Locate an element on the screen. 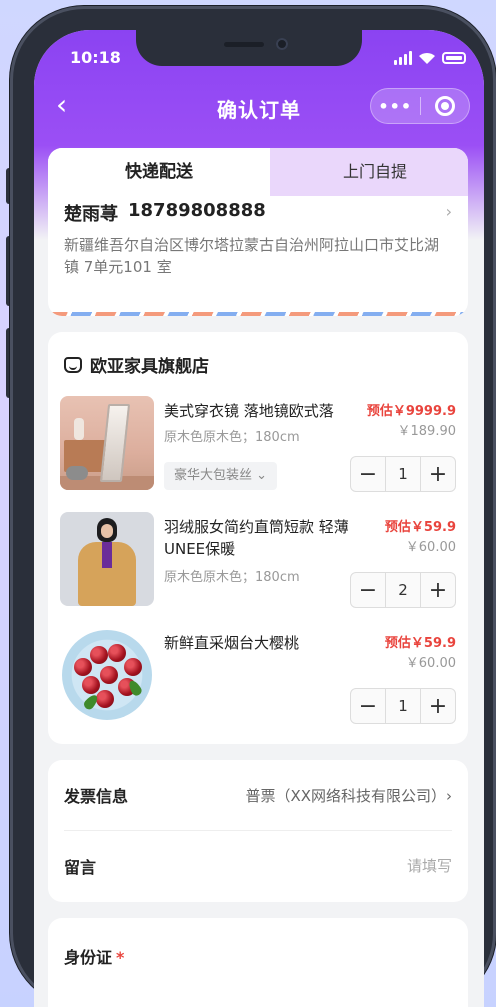 This screenshot has width=496, height=1007. message-input: 请填写 is located at coordinates (429, 865).